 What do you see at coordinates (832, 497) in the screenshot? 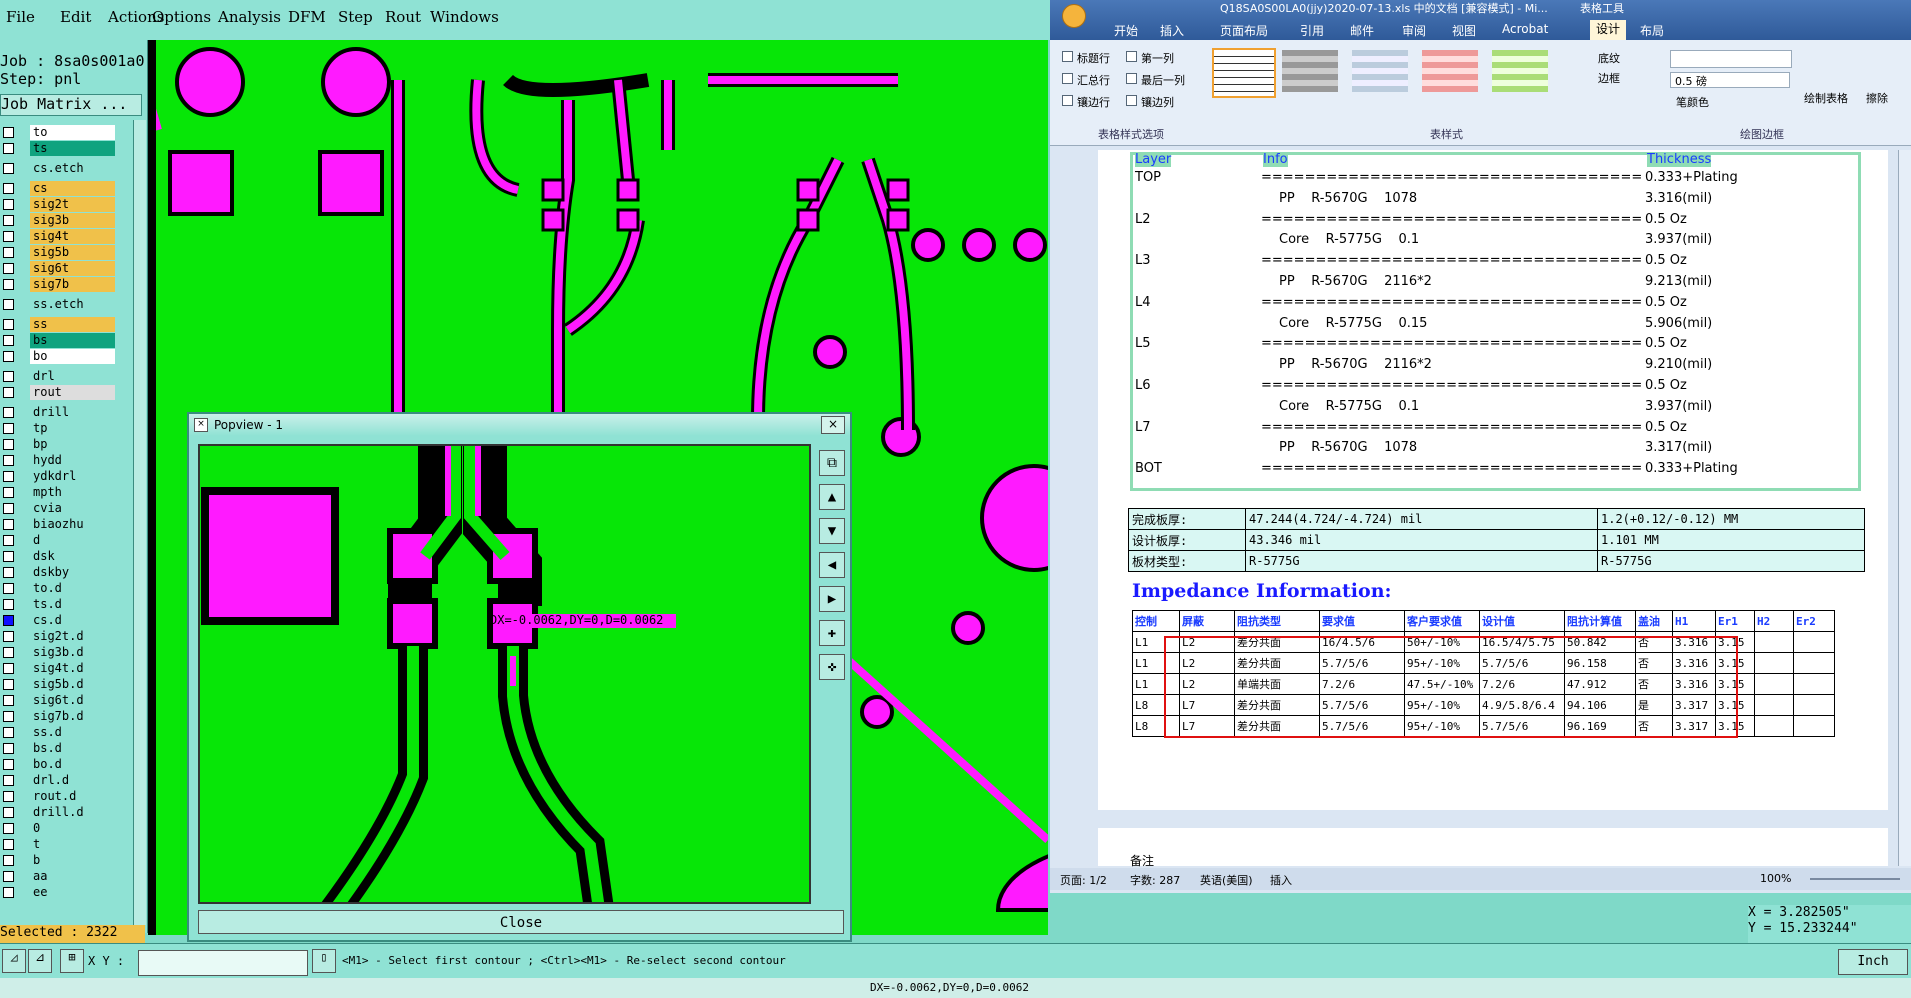
I see `pan-up-icon: ▲` at bounding box center [832, 497].